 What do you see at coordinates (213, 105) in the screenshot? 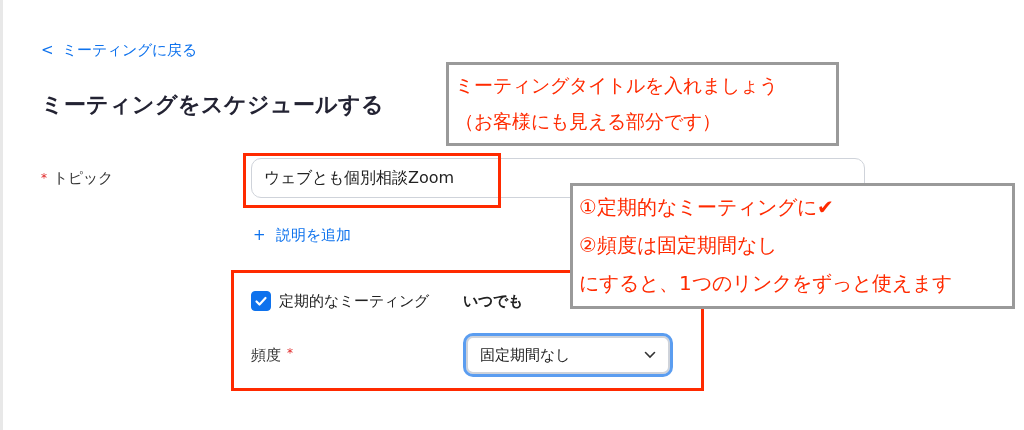
I see `page-title: ミーティングをスケジュールする` at bounding box center [213, 105].